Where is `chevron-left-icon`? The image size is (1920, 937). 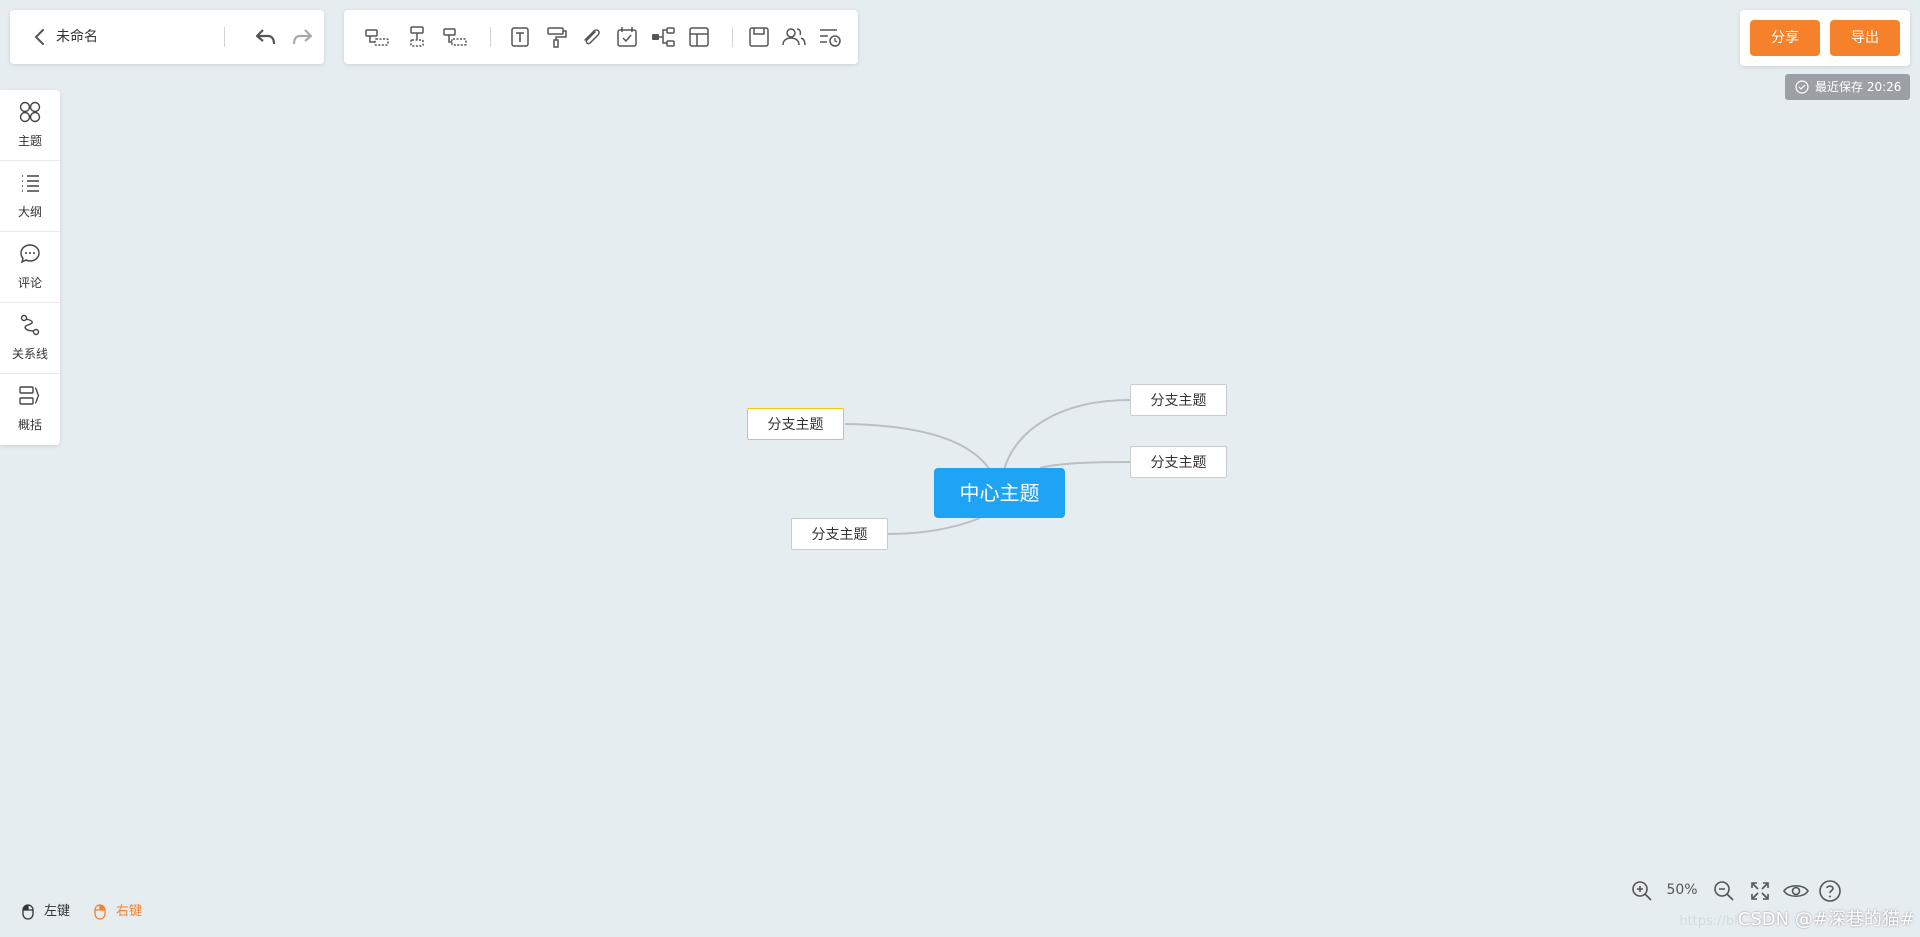 chevron-left-icon is located at coordinates (39, 37).